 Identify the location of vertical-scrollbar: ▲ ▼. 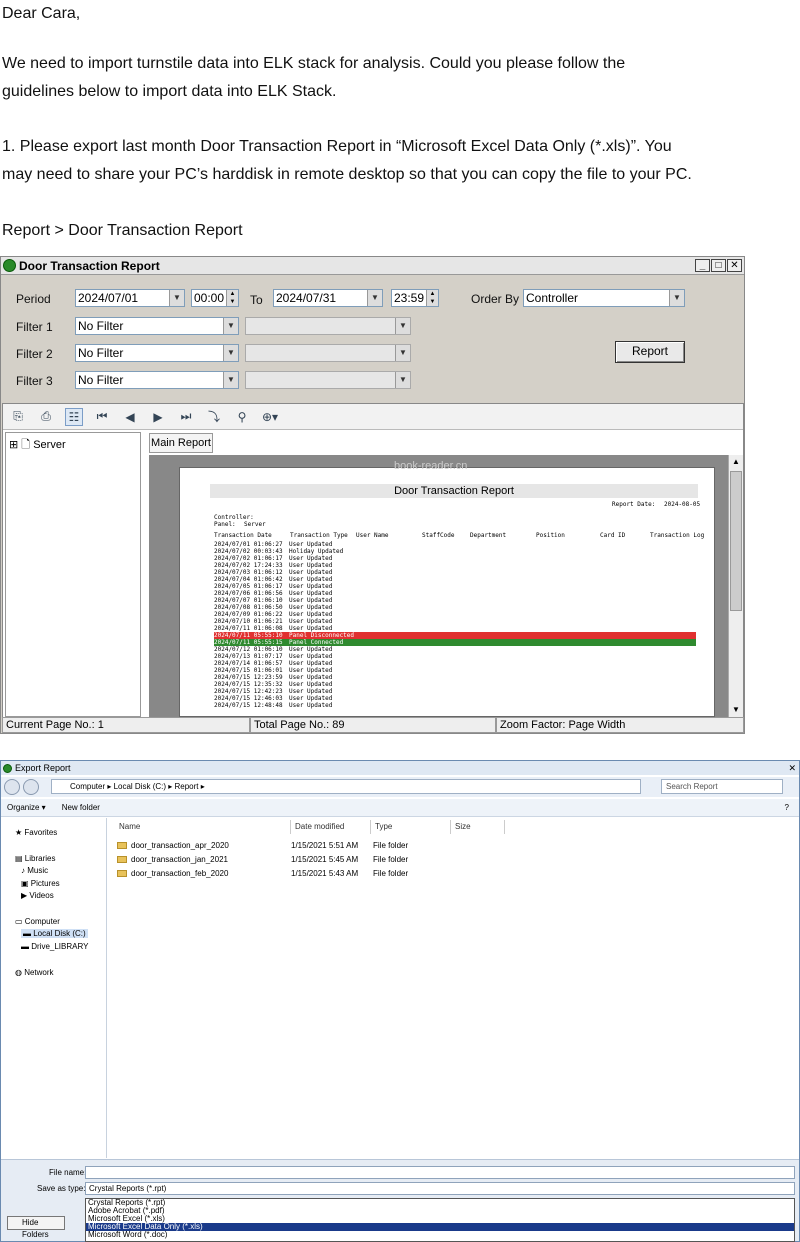
(735, 586).